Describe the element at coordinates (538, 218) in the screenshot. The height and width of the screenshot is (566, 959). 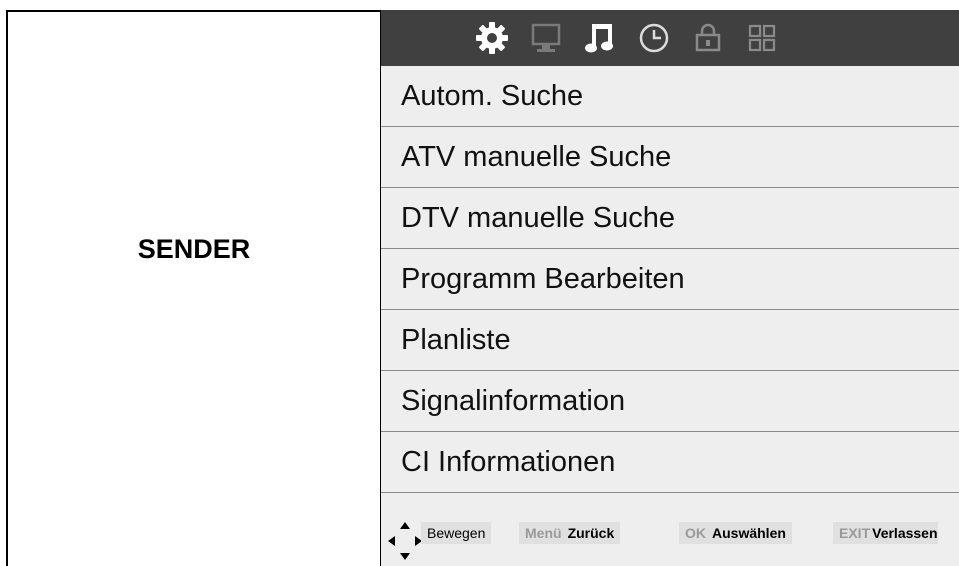
I see `menu-item-label: DTV manuelle Suche` at that location.